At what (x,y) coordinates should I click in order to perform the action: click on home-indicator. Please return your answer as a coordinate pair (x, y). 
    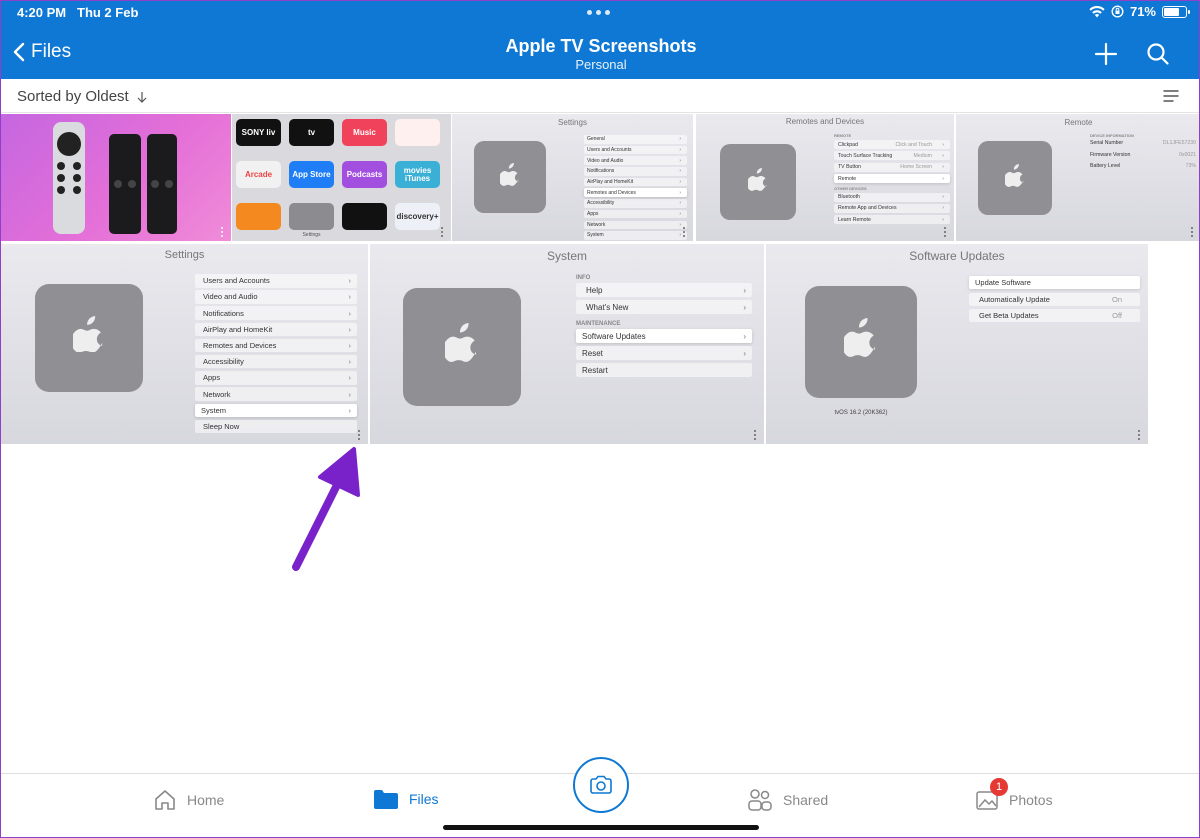
    Looking at the image, I should click on (601, 827).